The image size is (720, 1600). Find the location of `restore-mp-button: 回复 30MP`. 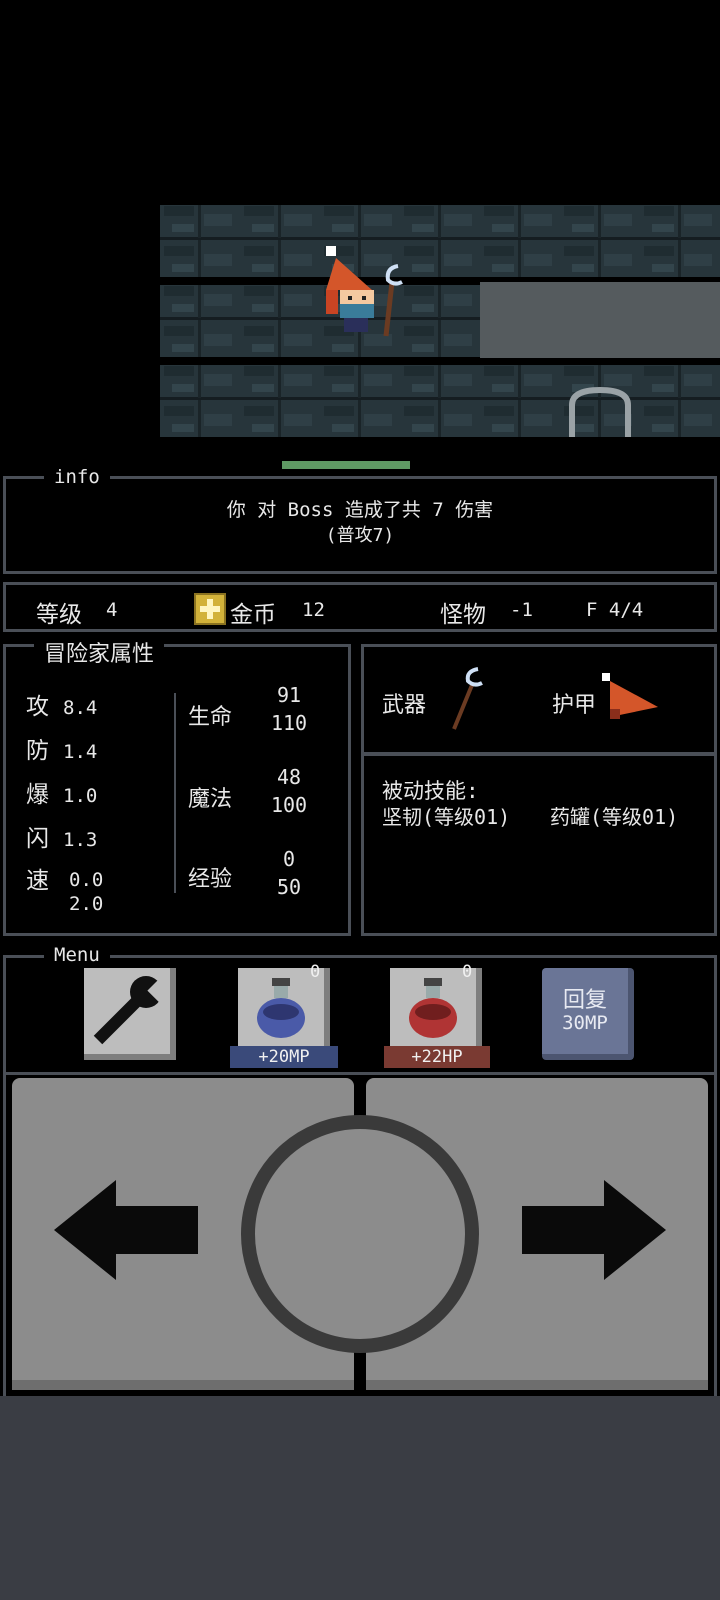

restore-mp-button: 回复 30MP is located at coordinates (588, 1014).